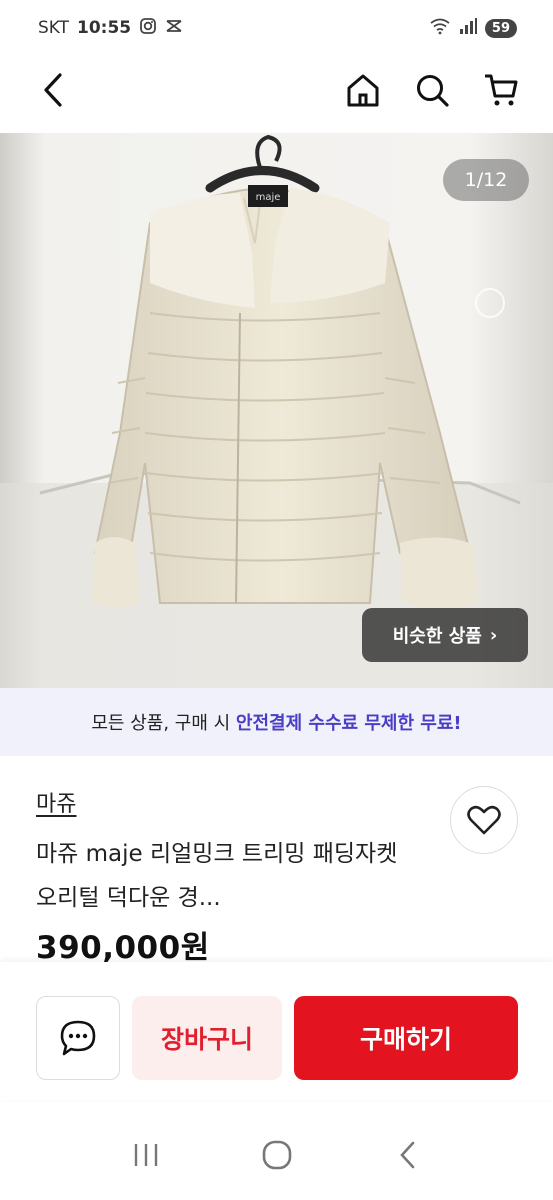 This screenshot has height=1200, width=553. Describe the element at coordinates (54, 28) in the screenshot. I see `carrier-label: SKT` at that location.